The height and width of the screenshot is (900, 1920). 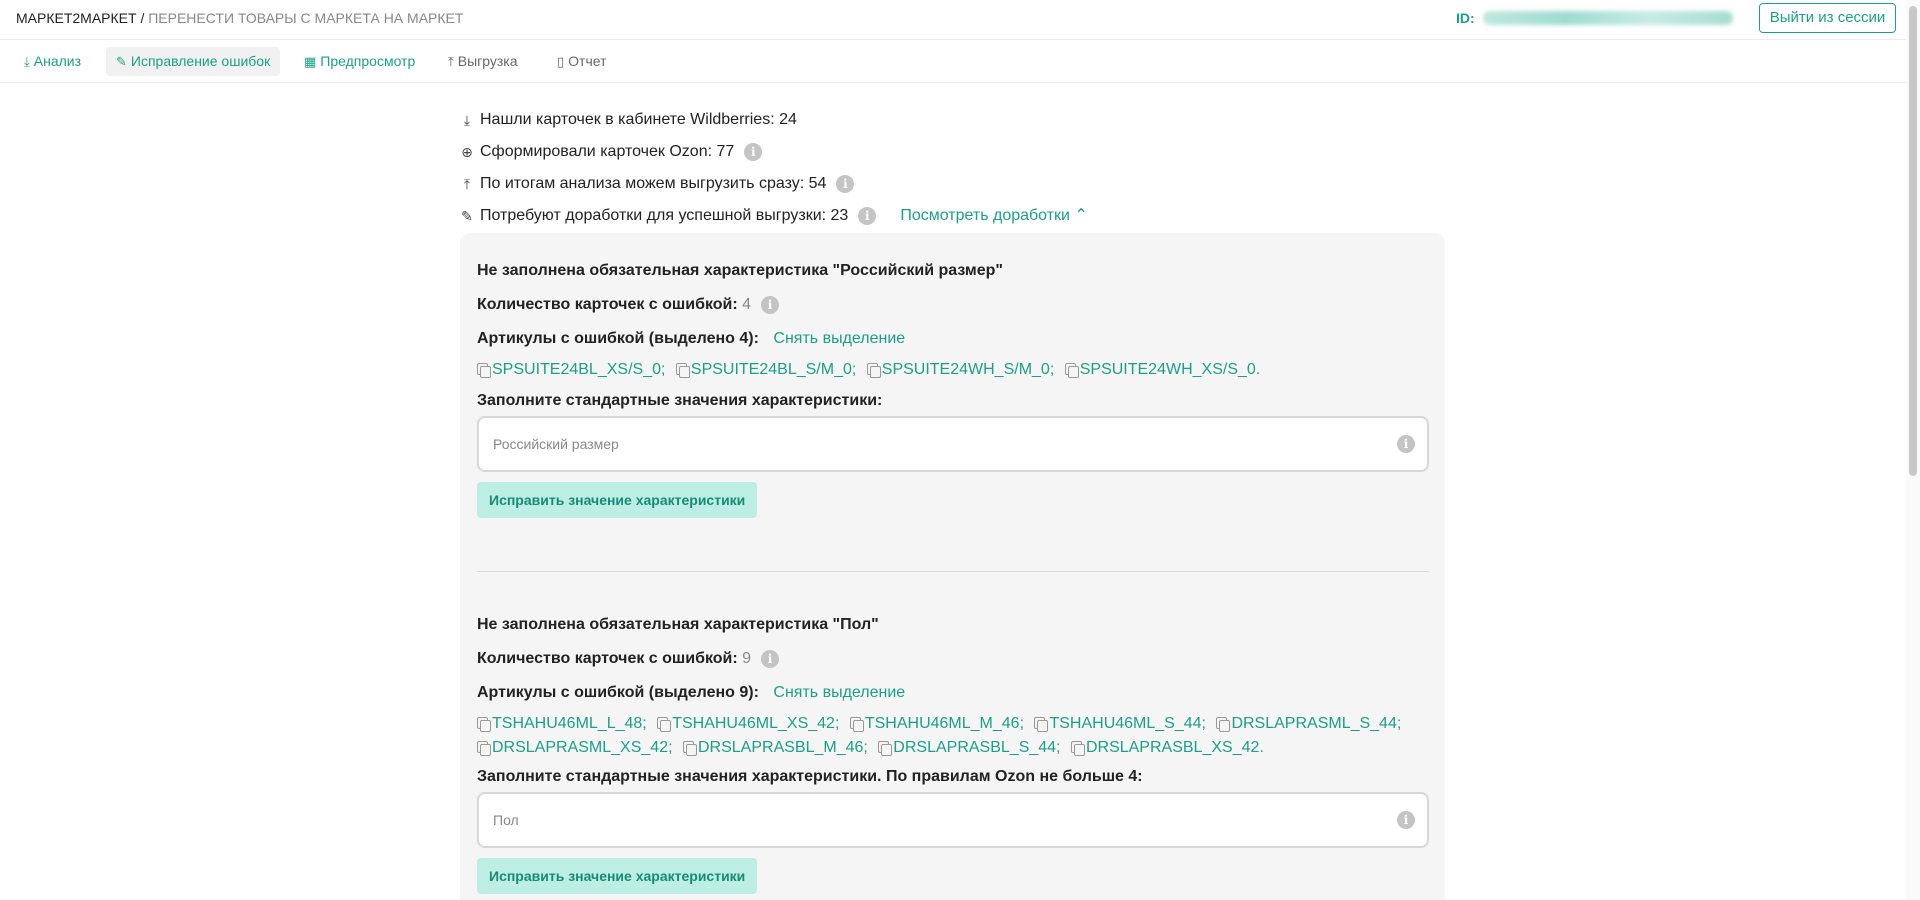 I want to click on article-item: DRSLAPRASML_XS_42;, so click(x=575, y=748).